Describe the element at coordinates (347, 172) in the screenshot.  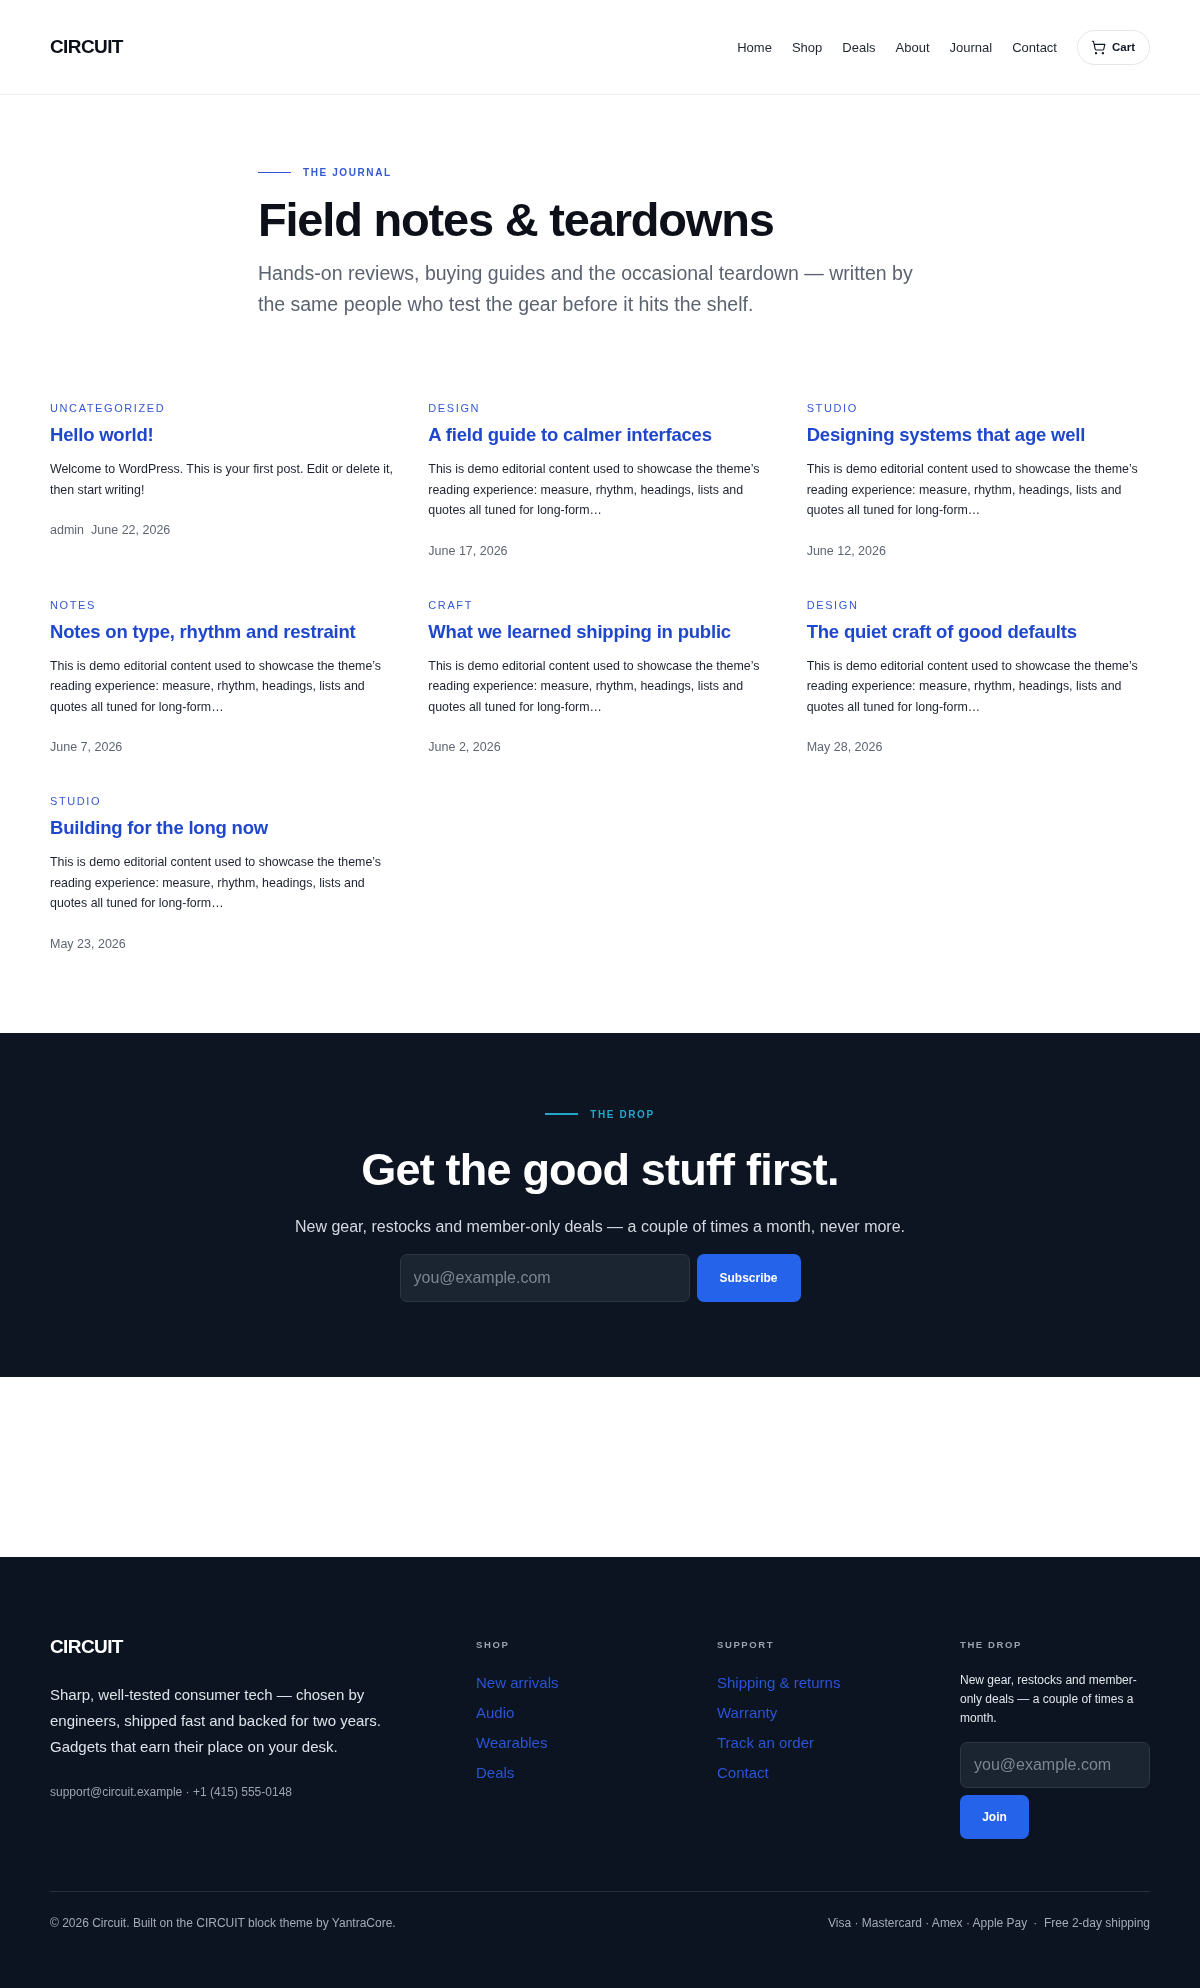
I see `eyebrow-label: THE JOURNAL` at that location.